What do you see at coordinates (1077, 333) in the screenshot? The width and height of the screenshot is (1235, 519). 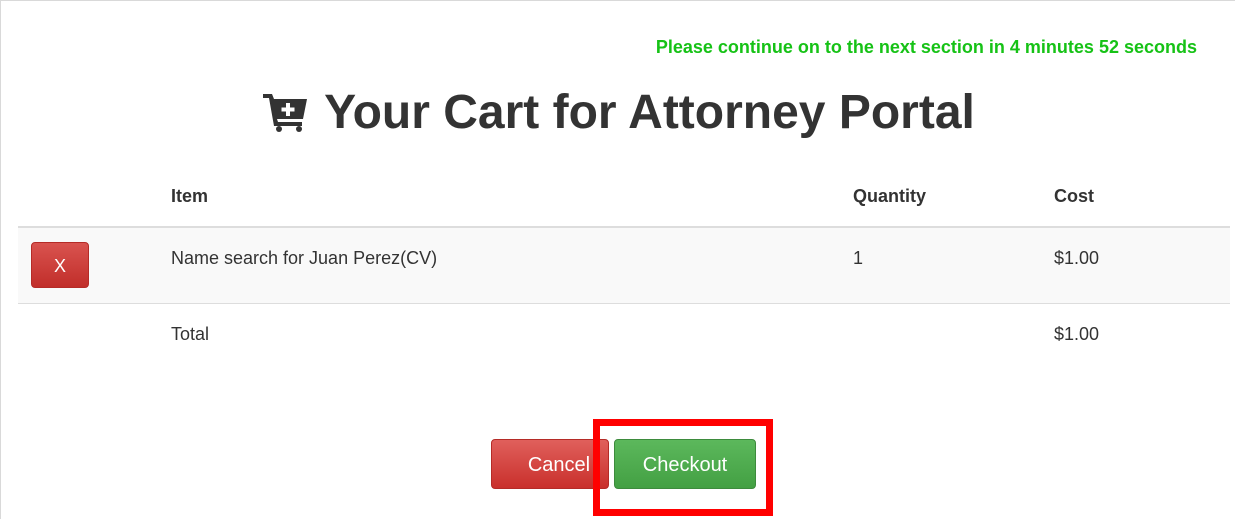 I see `total-cost: $1.00` at bounding box center [1077, 333].